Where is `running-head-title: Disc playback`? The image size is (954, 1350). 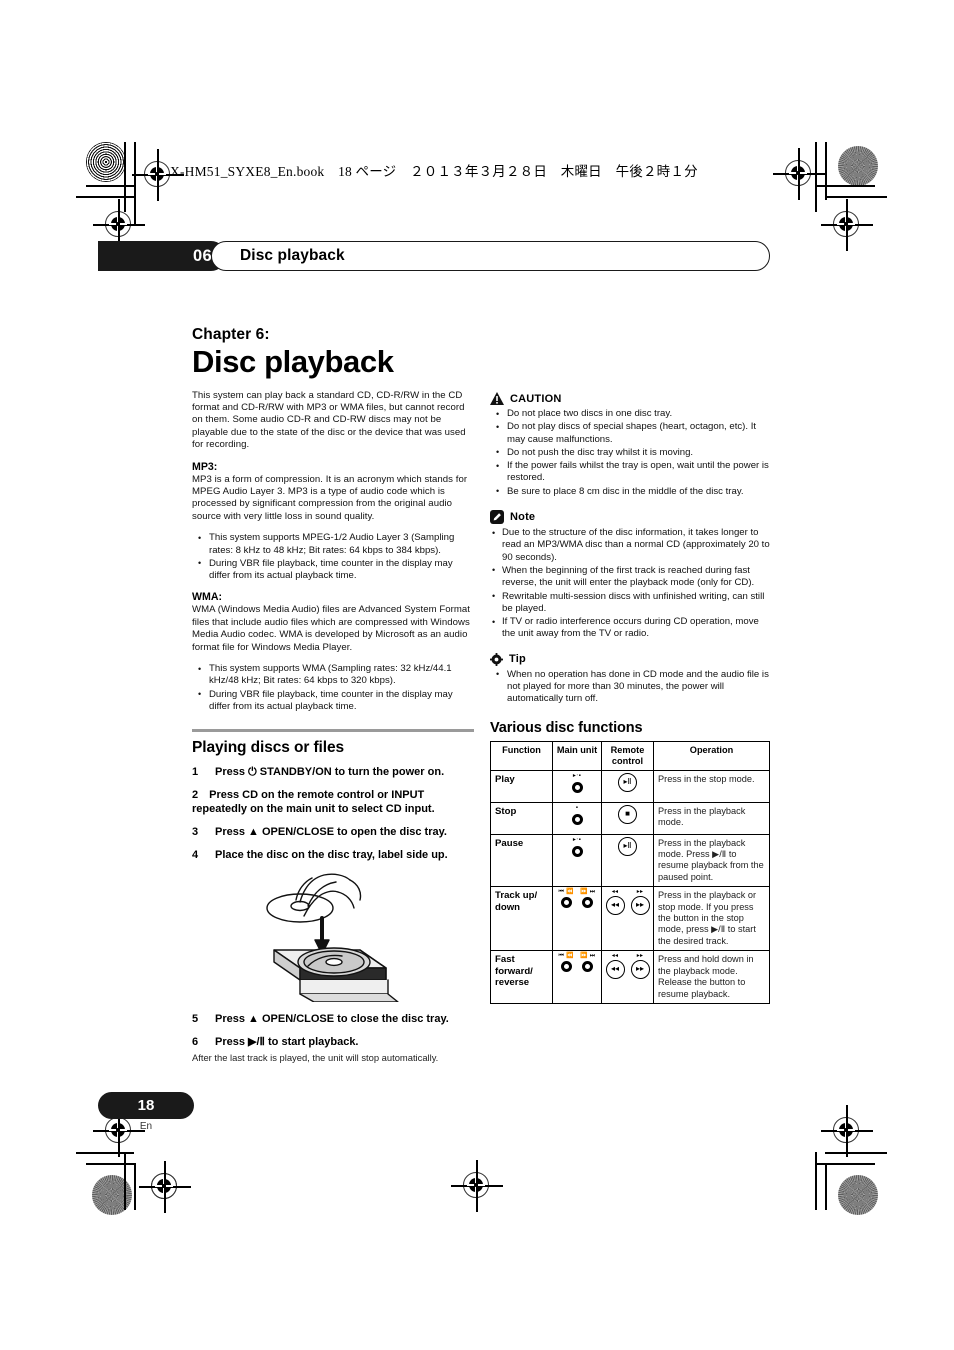
running-head-title: Disc playback is located at coordinates (490, 256).